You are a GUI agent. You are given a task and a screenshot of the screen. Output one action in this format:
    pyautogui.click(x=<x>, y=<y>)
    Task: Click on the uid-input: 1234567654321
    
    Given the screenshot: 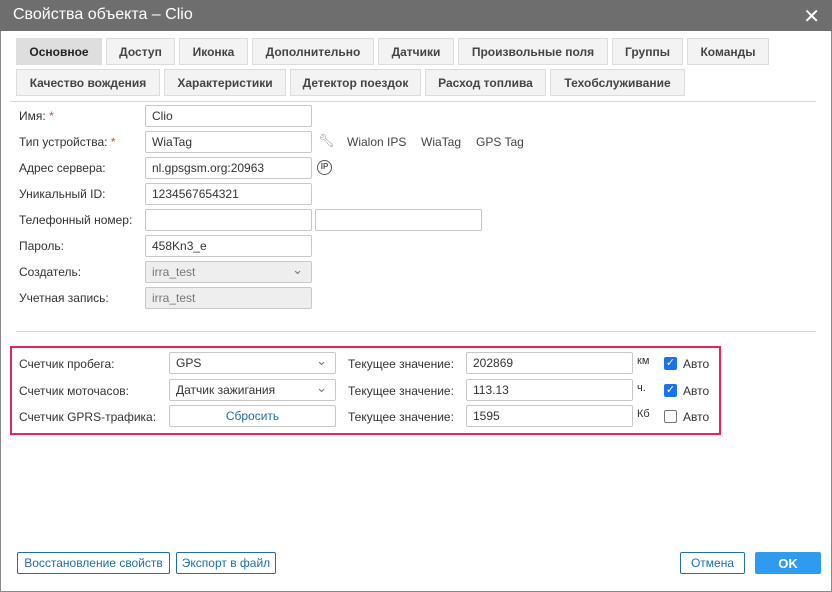 What is the action you would take?
    pyautogui.click(x=228, y=194)
    